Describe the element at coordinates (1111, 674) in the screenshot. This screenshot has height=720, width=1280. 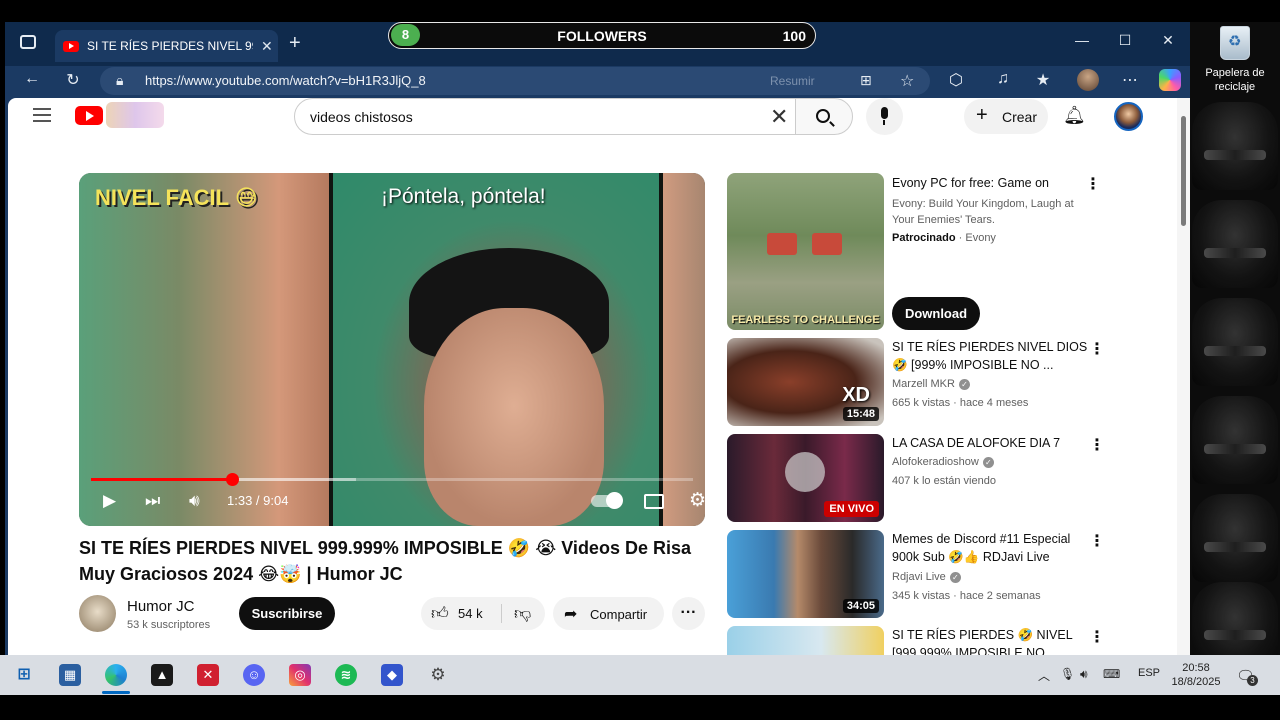
I see `keyboard-icon: ⌨` at that location.